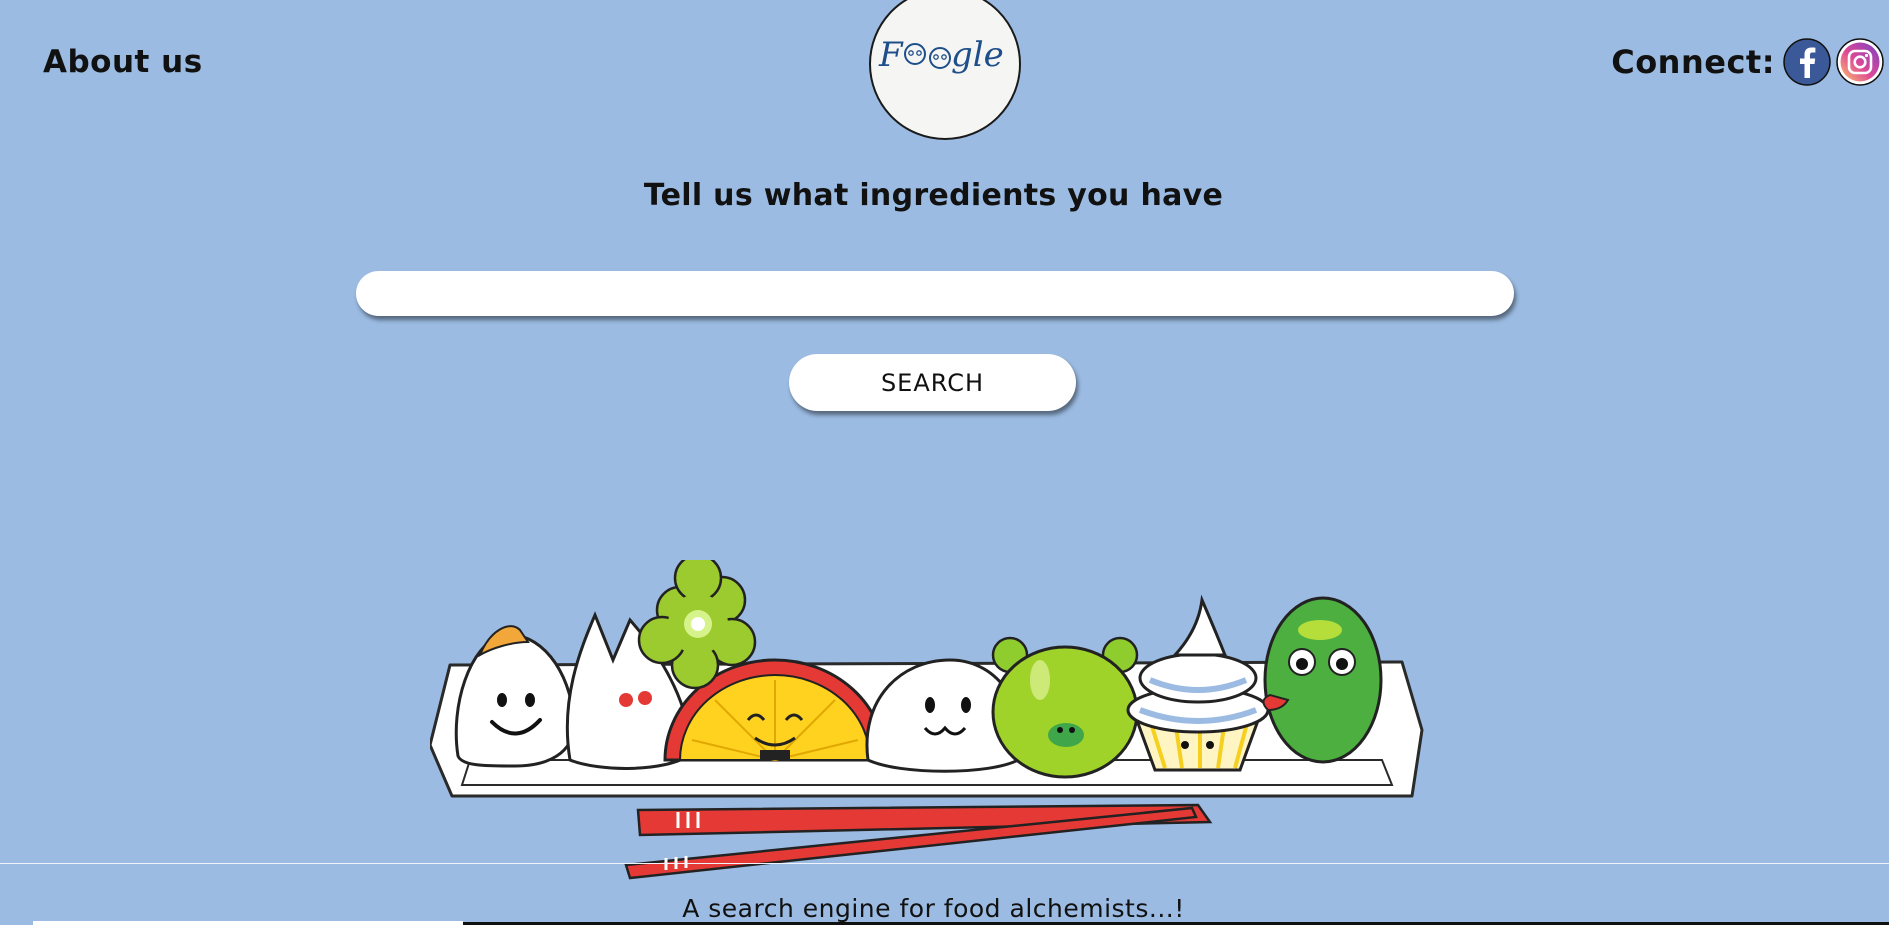 Image resolution: width=1889 pixels, height=925 pixels. Describe the element at coordinates (1807, 62) in the screenshot. I see `facebook-icon` at that location.